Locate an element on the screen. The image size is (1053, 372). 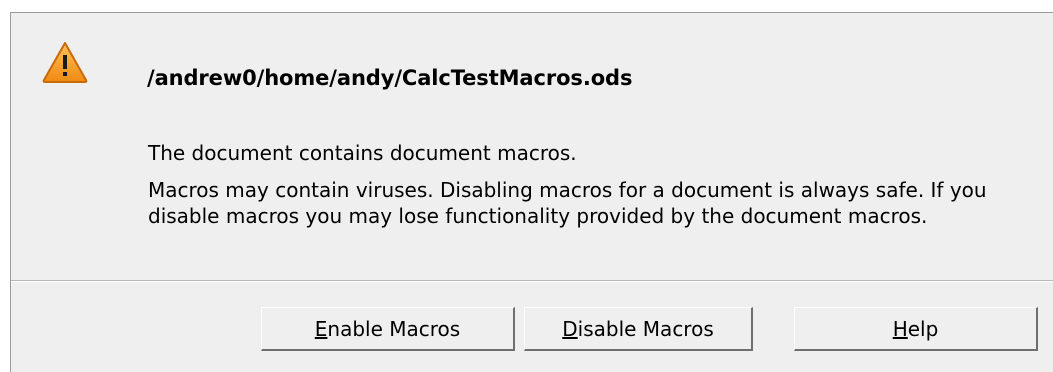
warning-triangle-icon is located at coordinates (65, 62).